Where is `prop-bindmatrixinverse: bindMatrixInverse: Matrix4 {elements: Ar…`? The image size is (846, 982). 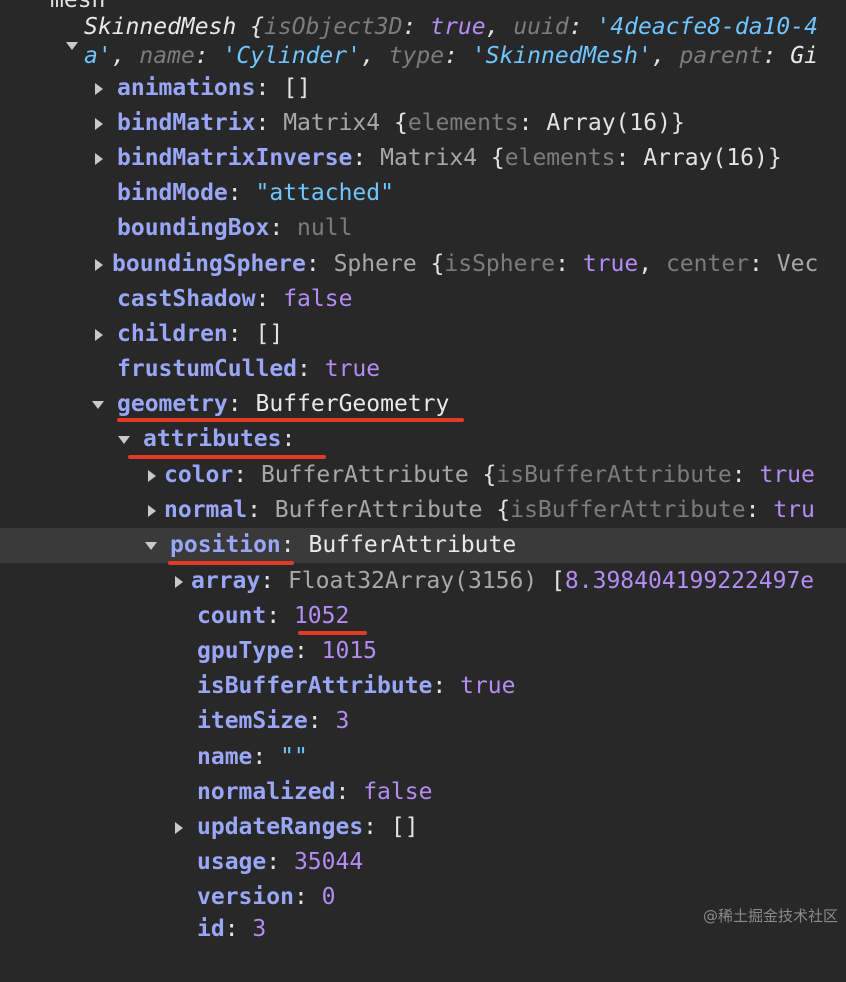 prop-bindmatrixinverse: bindMatrixInverse: Matrix4 {elements: Ar… is located at coordinates (449, 158).